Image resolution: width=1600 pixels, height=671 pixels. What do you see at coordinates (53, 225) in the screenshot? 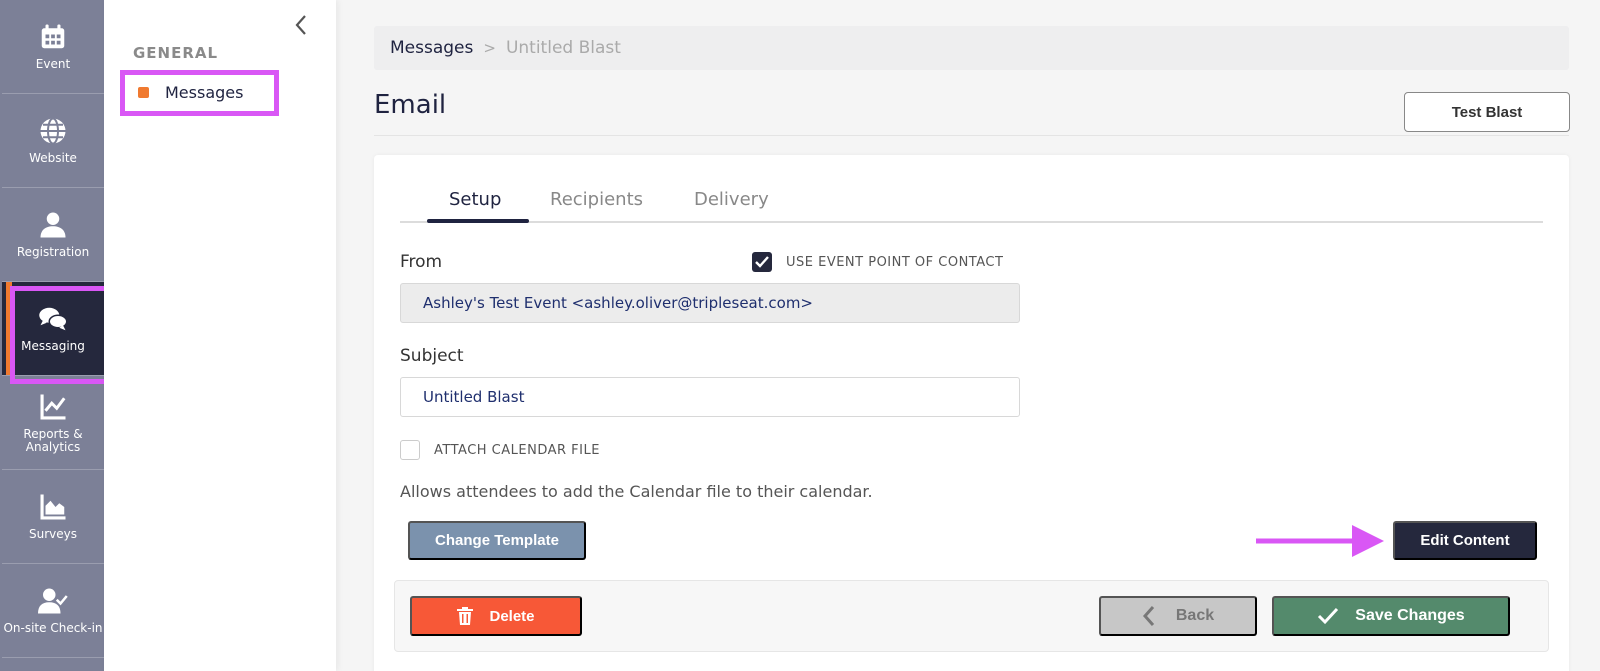
I see `person-icon` at bounding box center [53, 225].